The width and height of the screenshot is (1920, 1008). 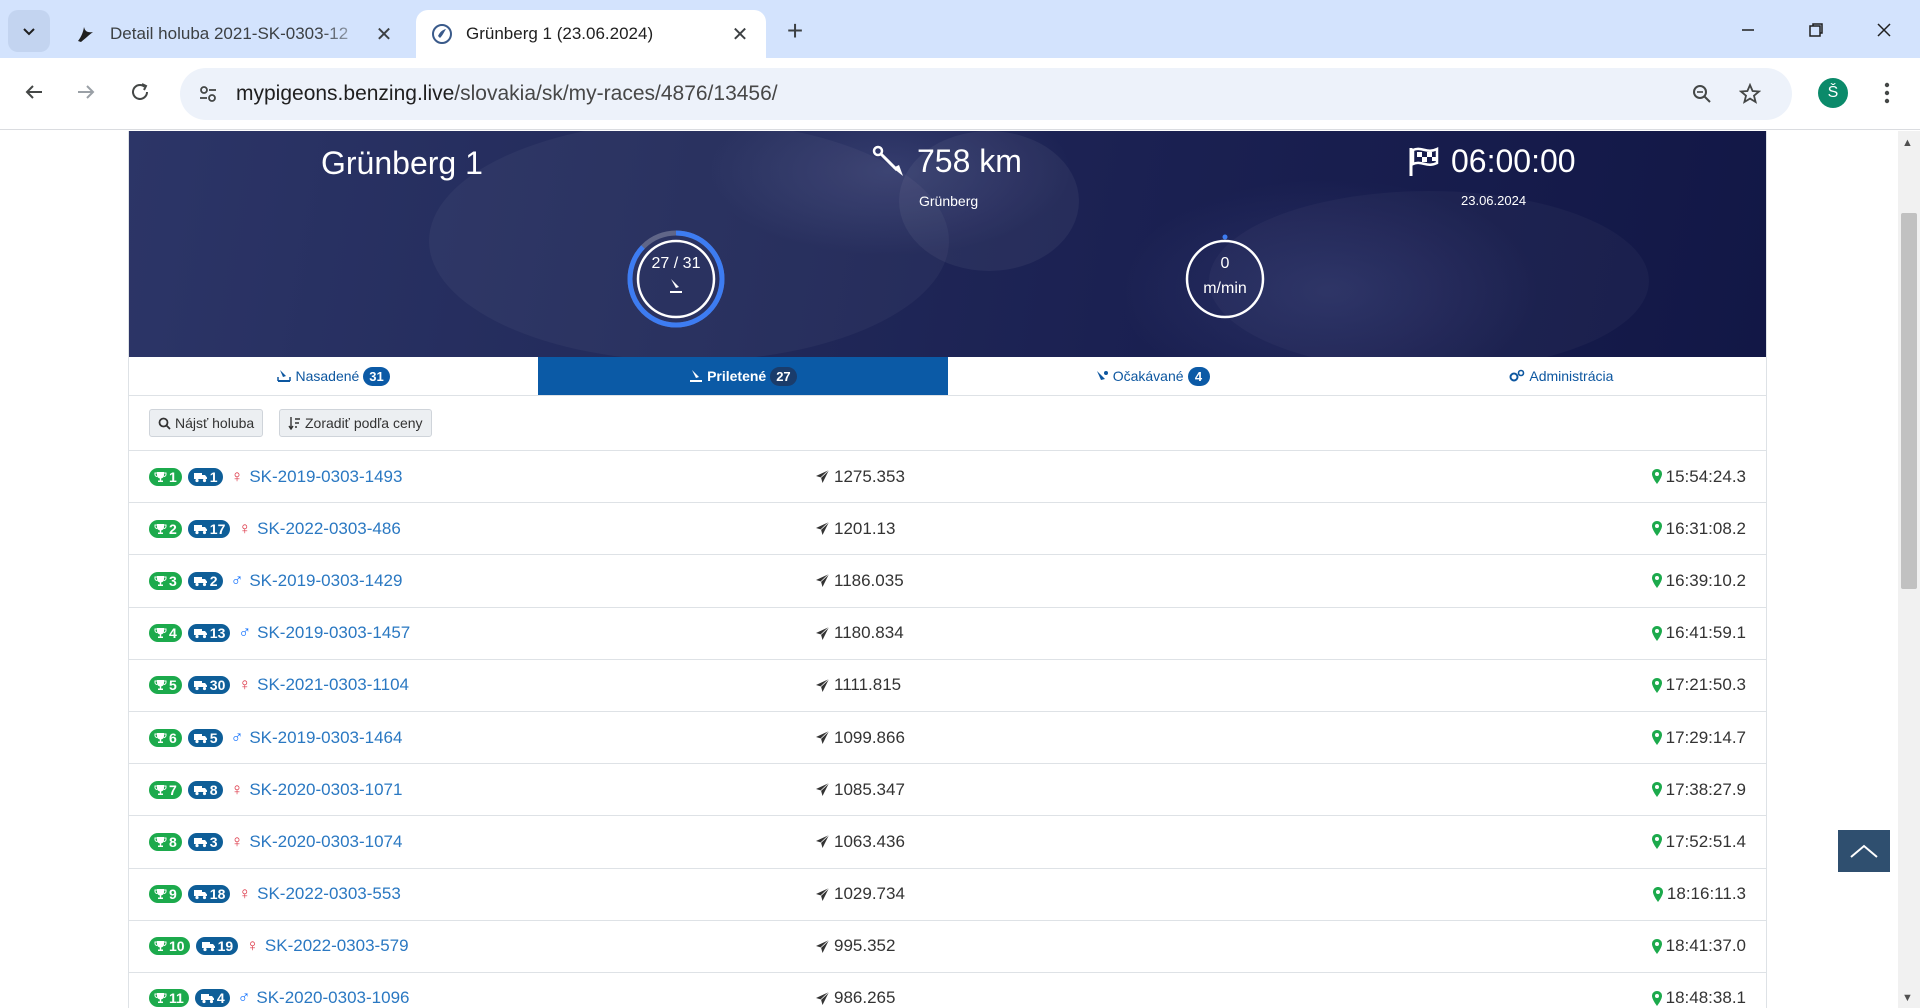 What do you see at coordinates (795, 31) in the screenshot?
I see `new-tab-button: +` at bounding box center [795, 31].